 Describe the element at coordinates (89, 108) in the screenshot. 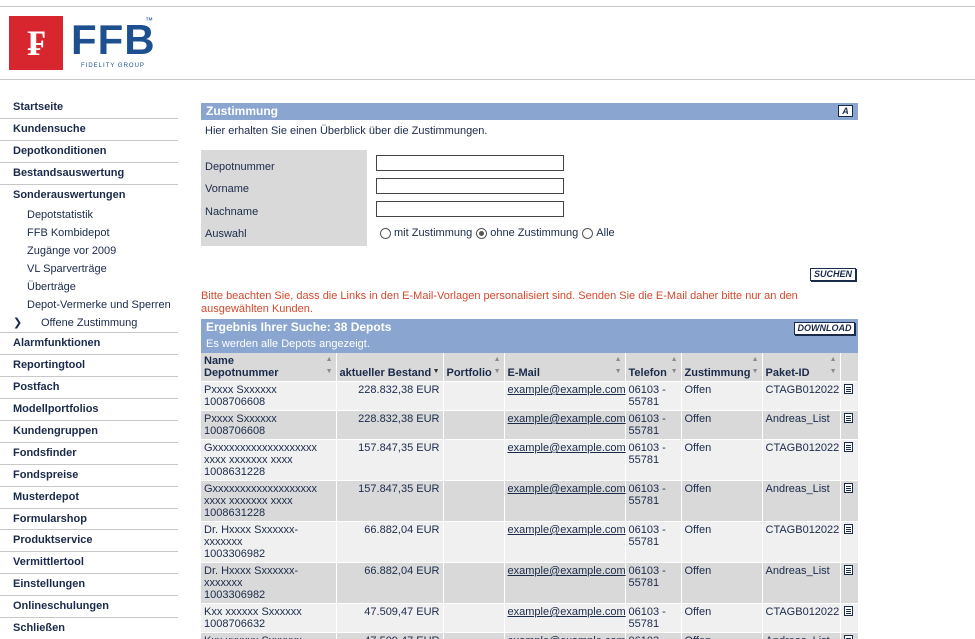

I see `sidebar-item-startseite: Startseite` at that location.